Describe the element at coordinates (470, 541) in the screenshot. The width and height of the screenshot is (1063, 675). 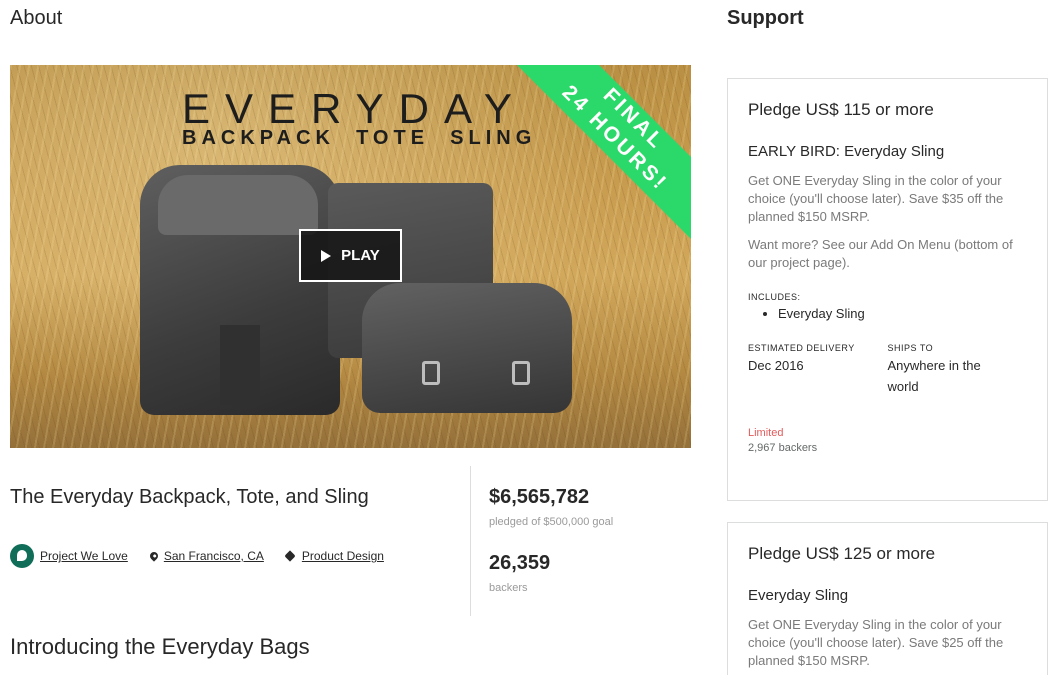
I see `stats-divider` at that location.